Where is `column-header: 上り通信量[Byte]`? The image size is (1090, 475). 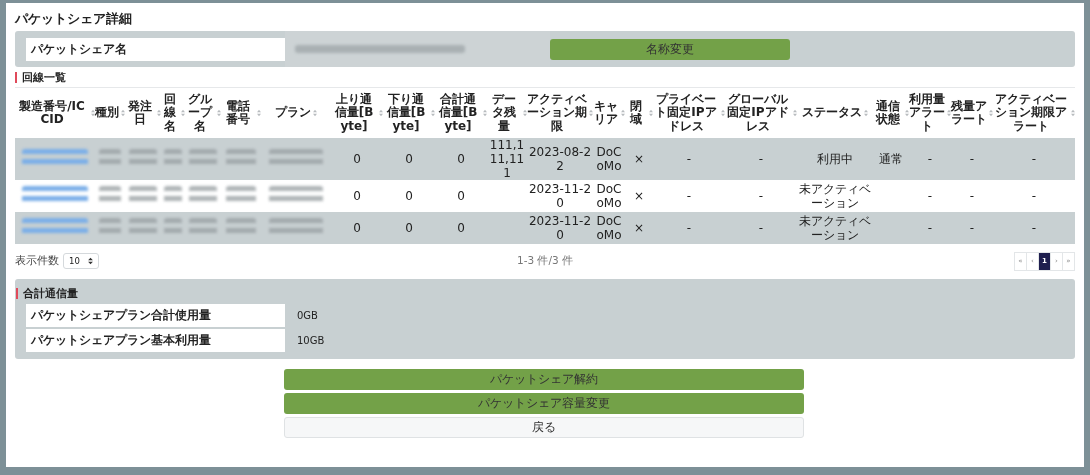
column-header: 上り通信量[Byte] is located at coordinates (354, 113).